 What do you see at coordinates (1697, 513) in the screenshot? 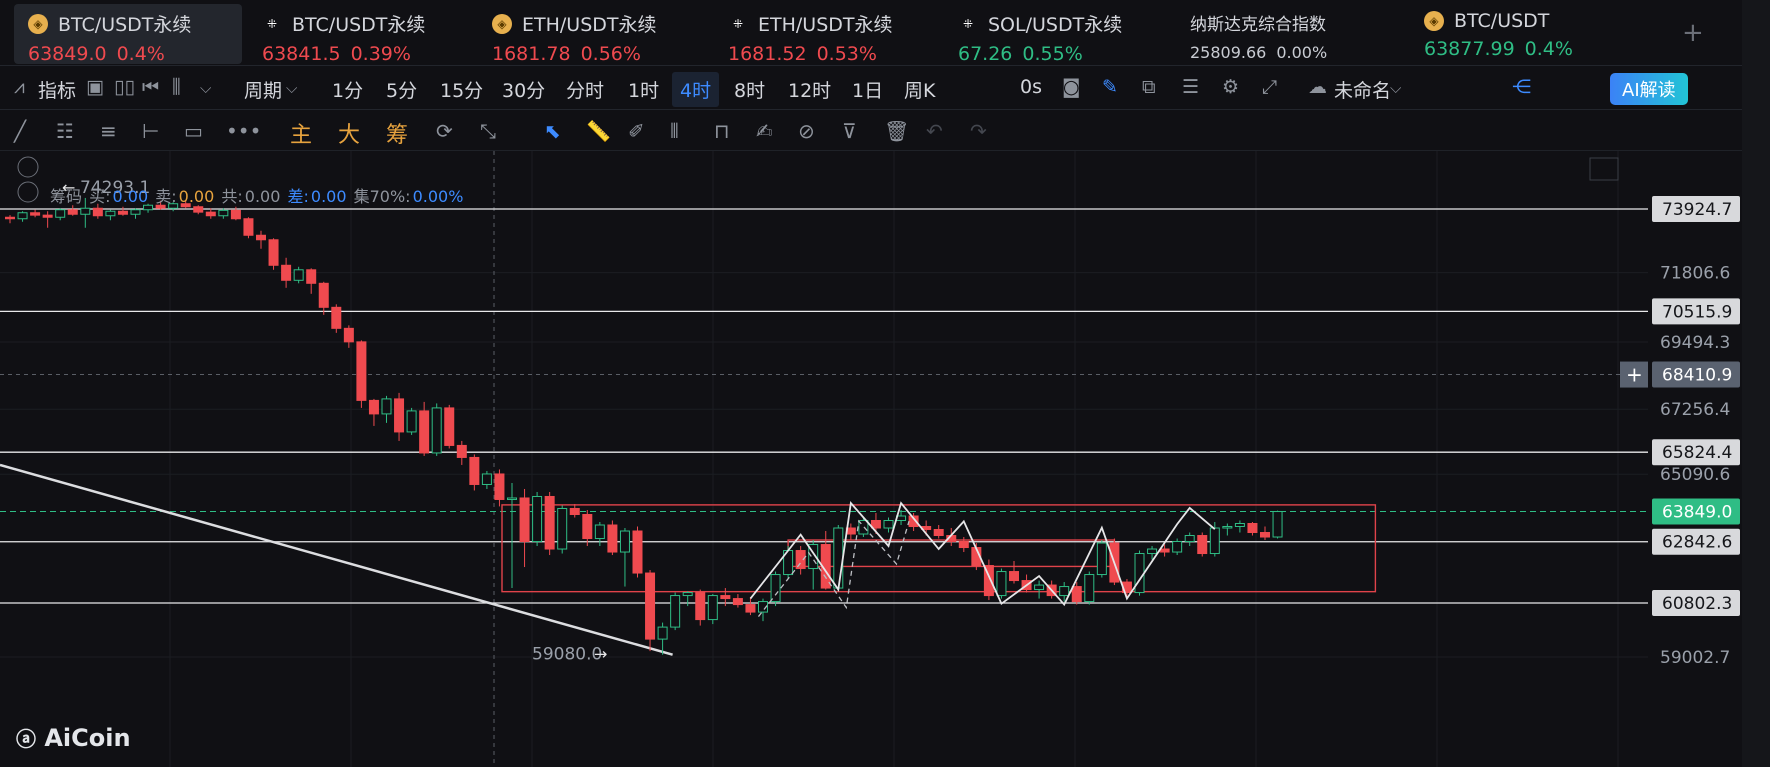
I see `current-price-text: 63849.0` at bounding box center [1697, 513].